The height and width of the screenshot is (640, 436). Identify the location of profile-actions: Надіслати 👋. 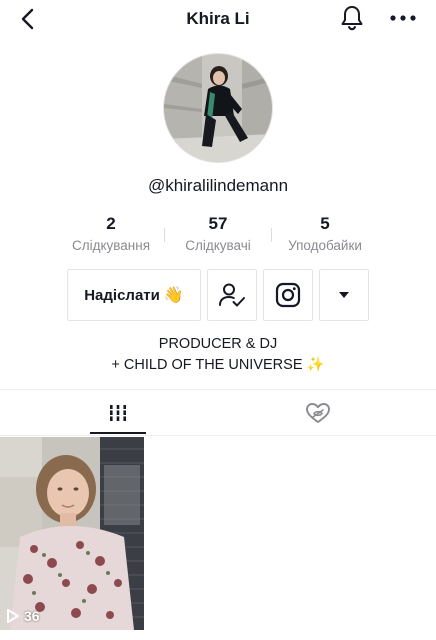
(218, 295).